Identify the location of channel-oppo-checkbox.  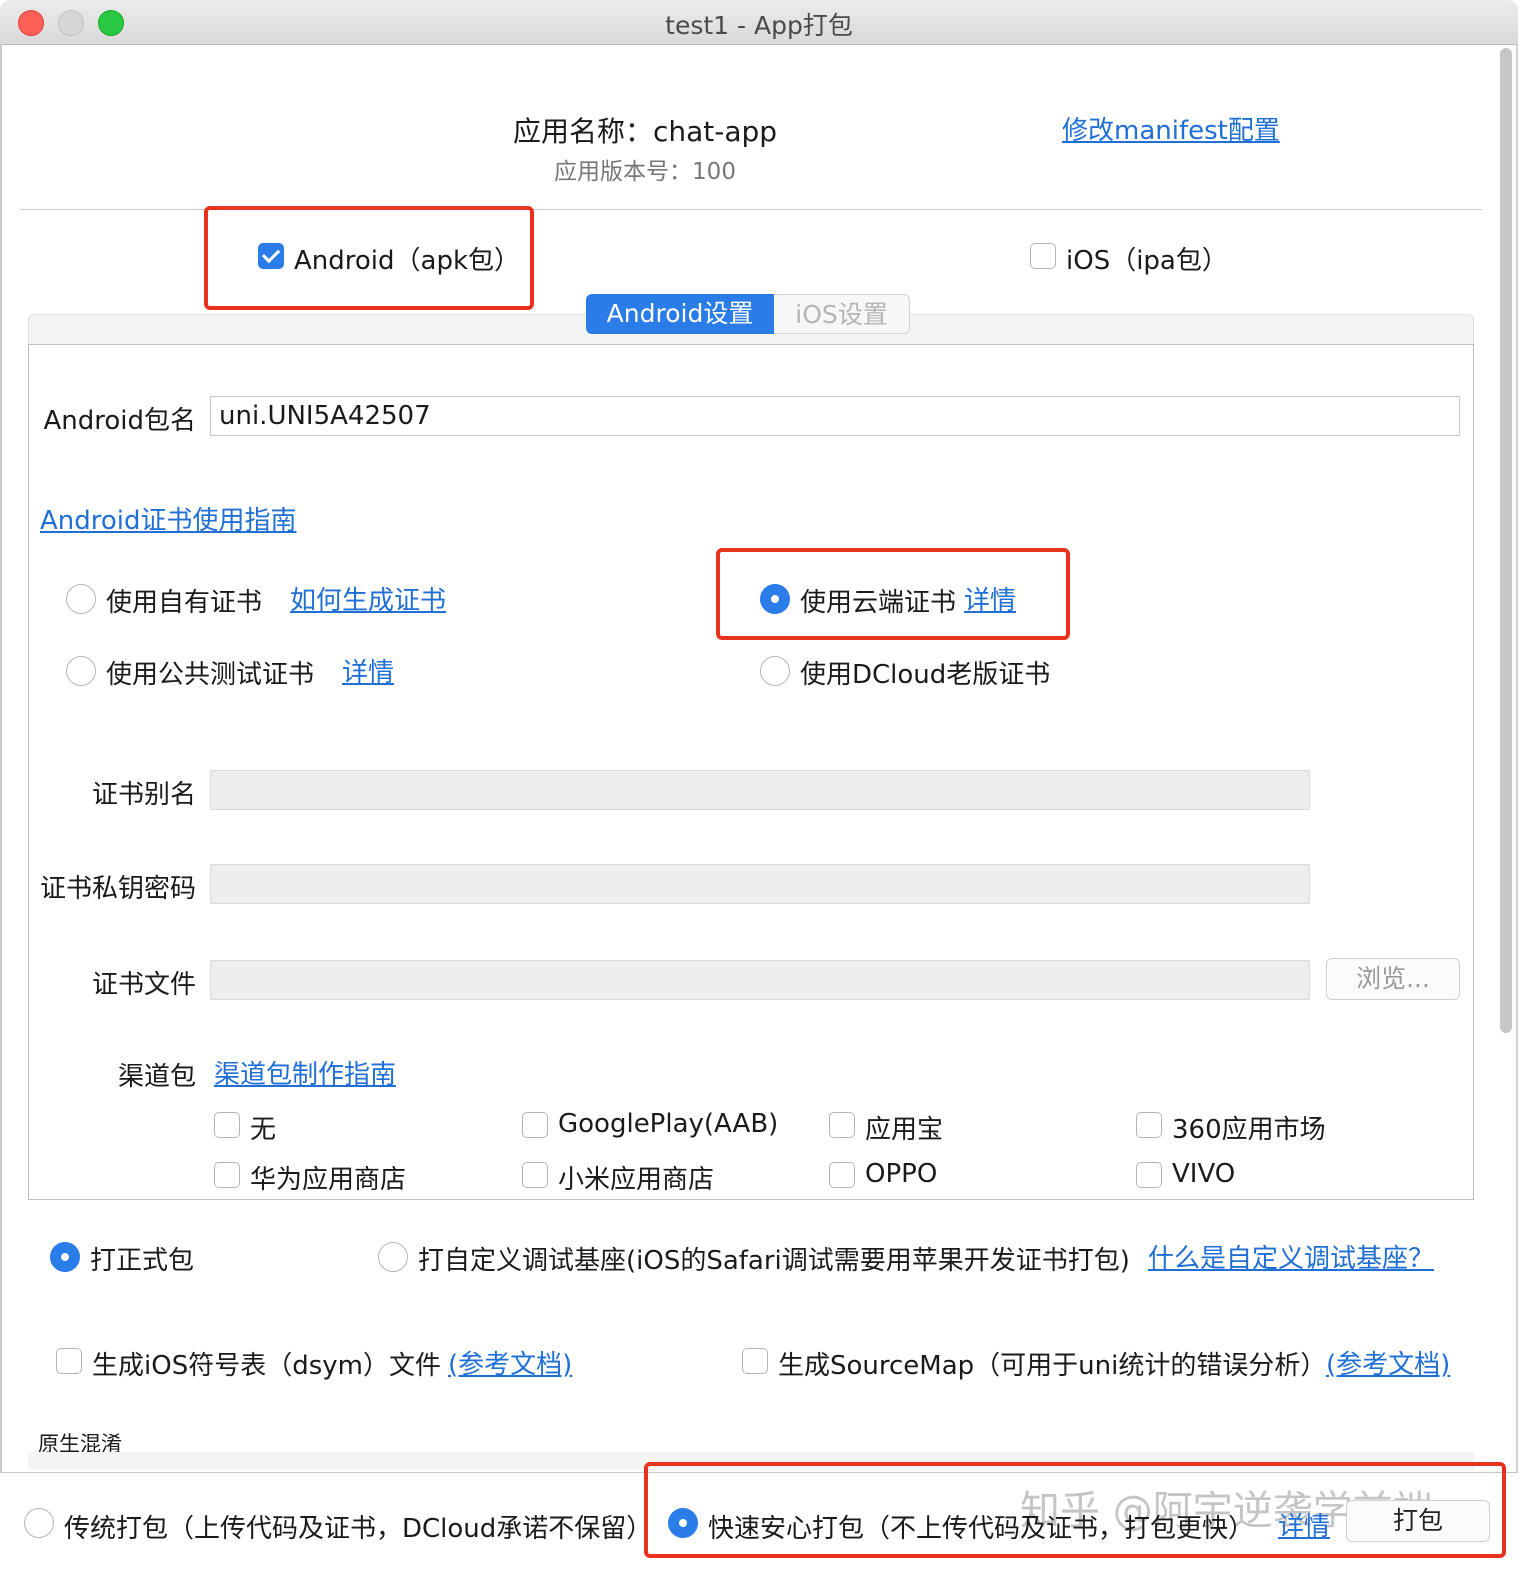
(842, 1175).